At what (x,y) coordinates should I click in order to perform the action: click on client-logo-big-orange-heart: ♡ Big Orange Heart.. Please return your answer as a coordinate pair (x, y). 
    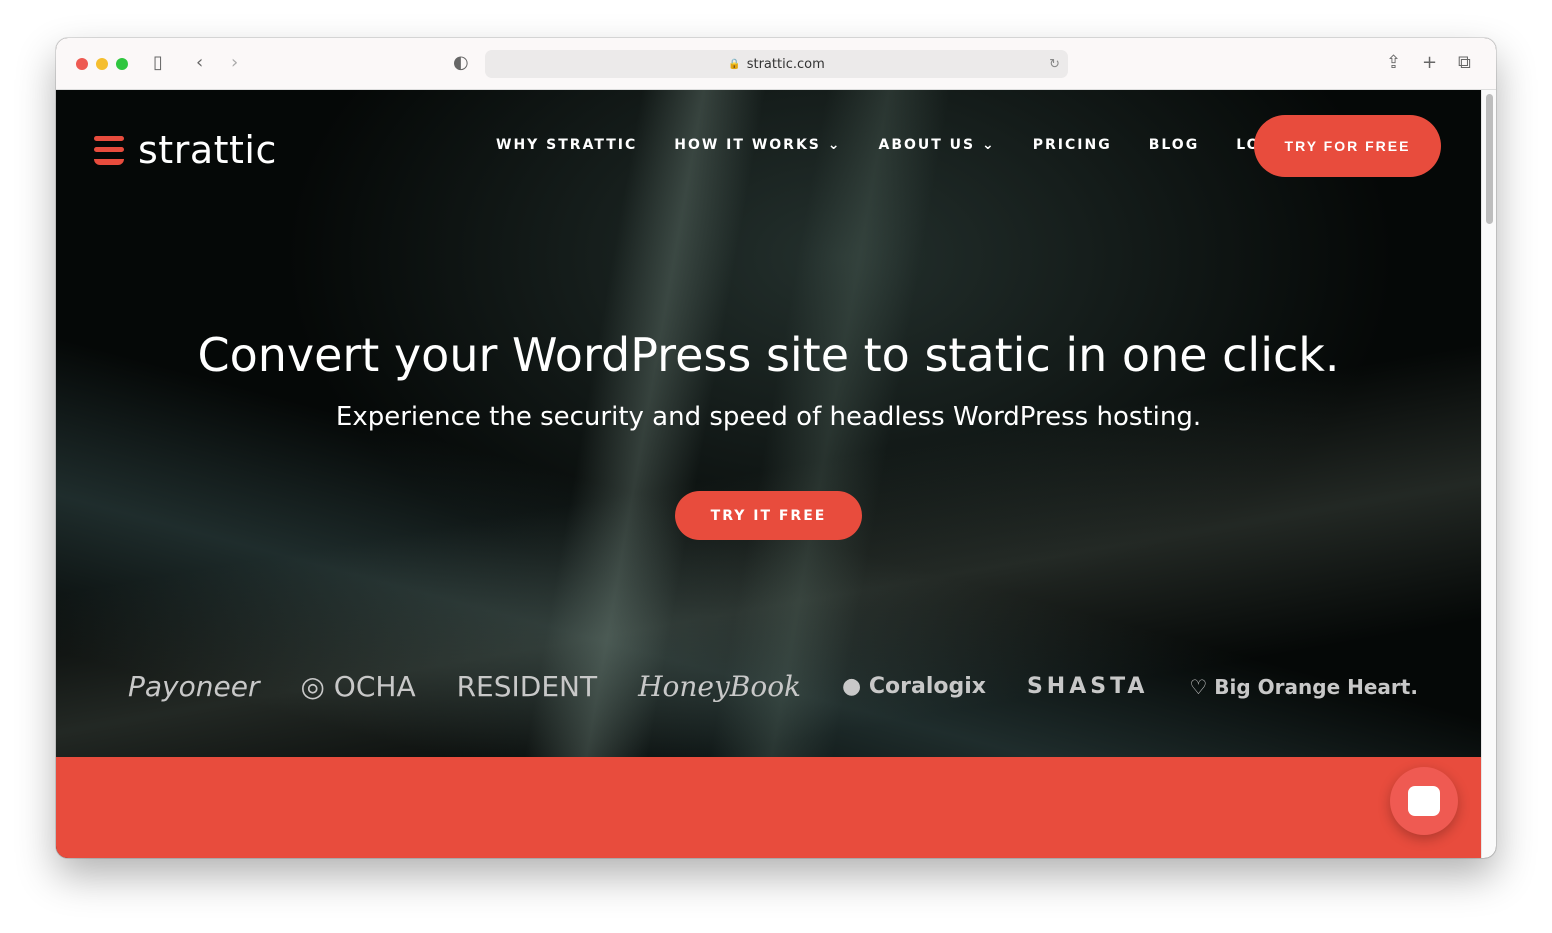
    Looking at the image, I should click on (1303, 686).